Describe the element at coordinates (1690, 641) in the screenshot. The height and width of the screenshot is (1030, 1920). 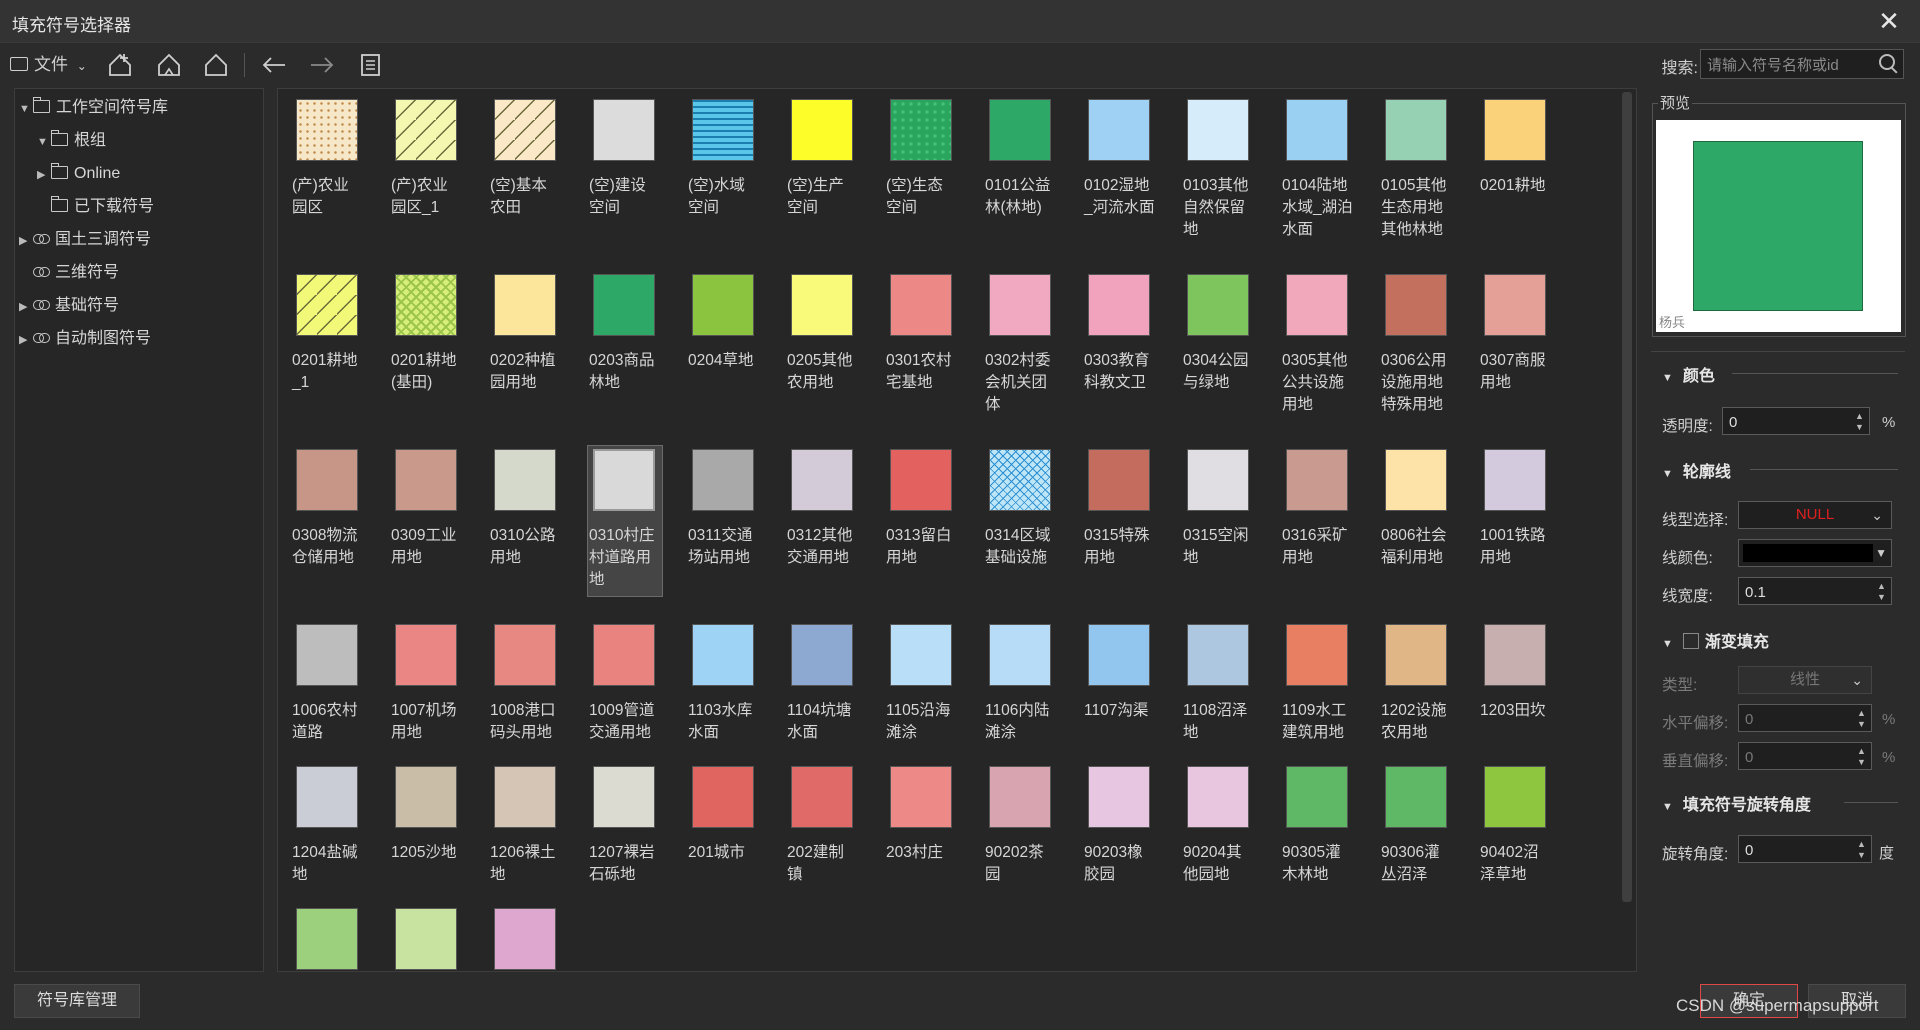
I see `gradient-checkbox` at that location.